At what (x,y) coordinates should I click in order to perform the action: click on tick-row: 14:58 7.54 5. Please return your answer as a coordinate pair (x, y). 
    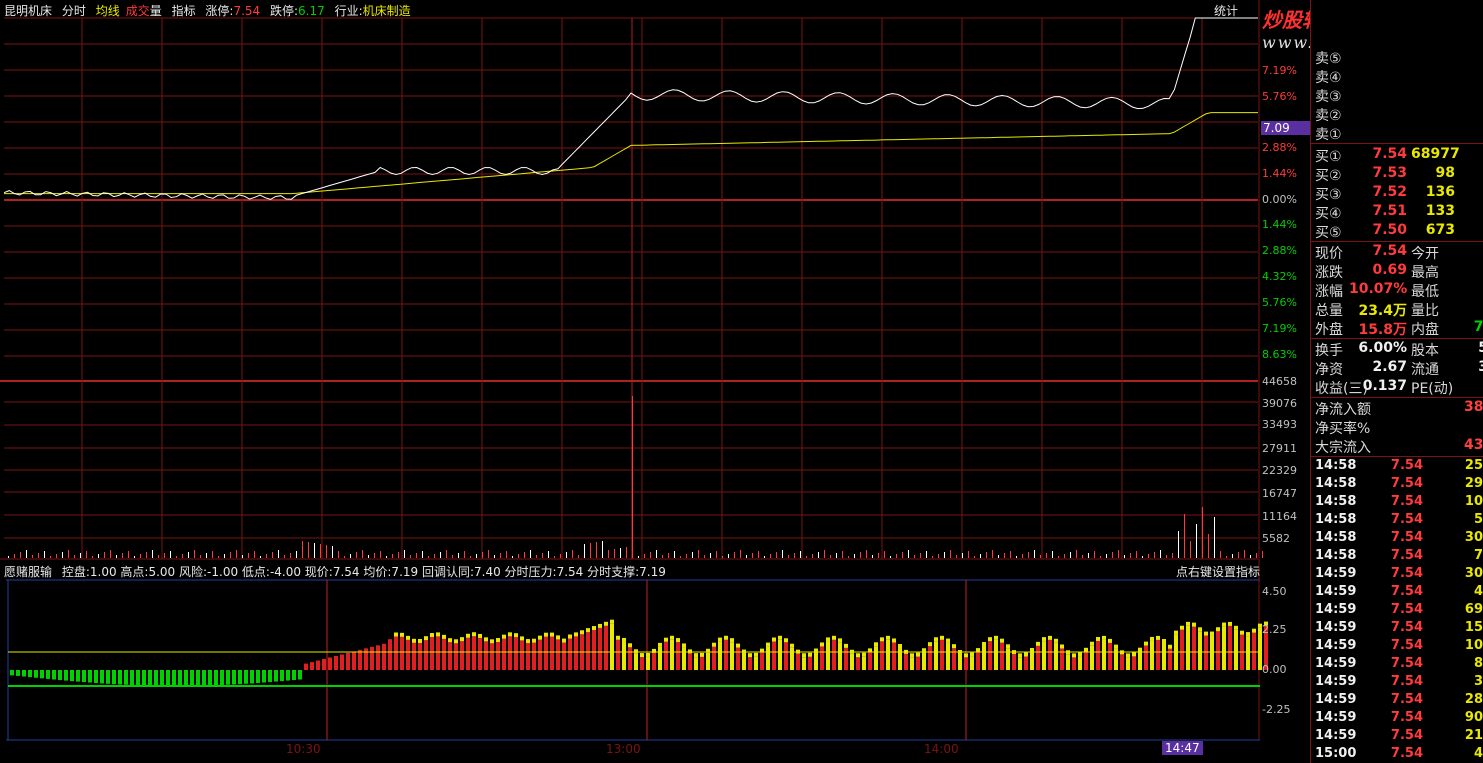
    Looking at the image, I should click on (1397, 521).